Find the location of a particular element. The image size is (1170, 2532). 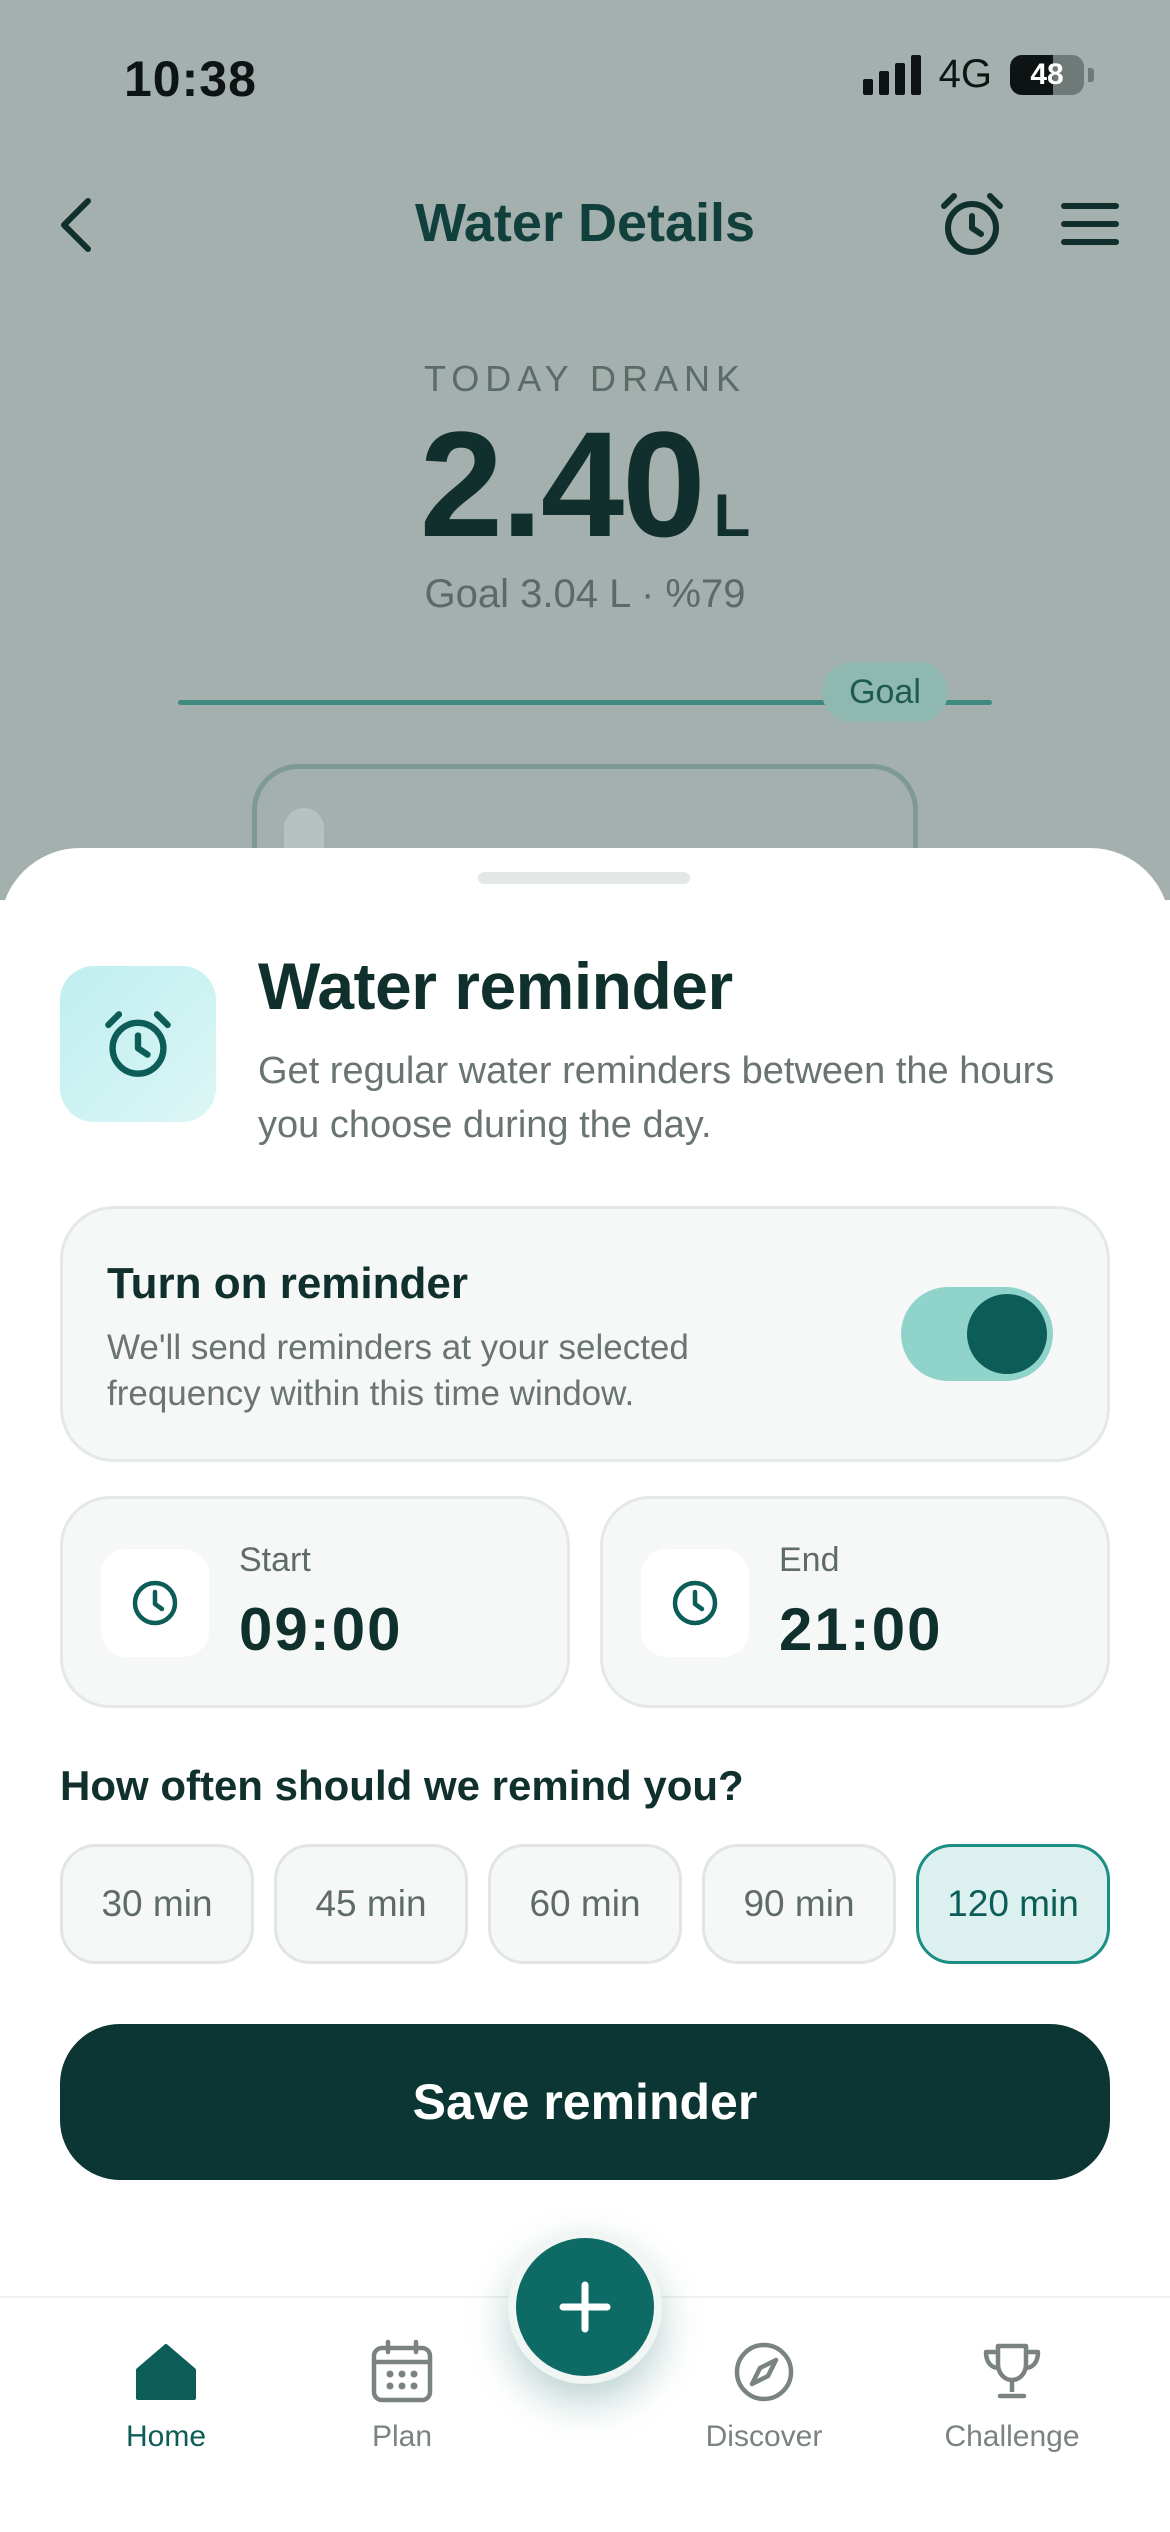

toggle-knob is located at coordinates (1007, 1334).